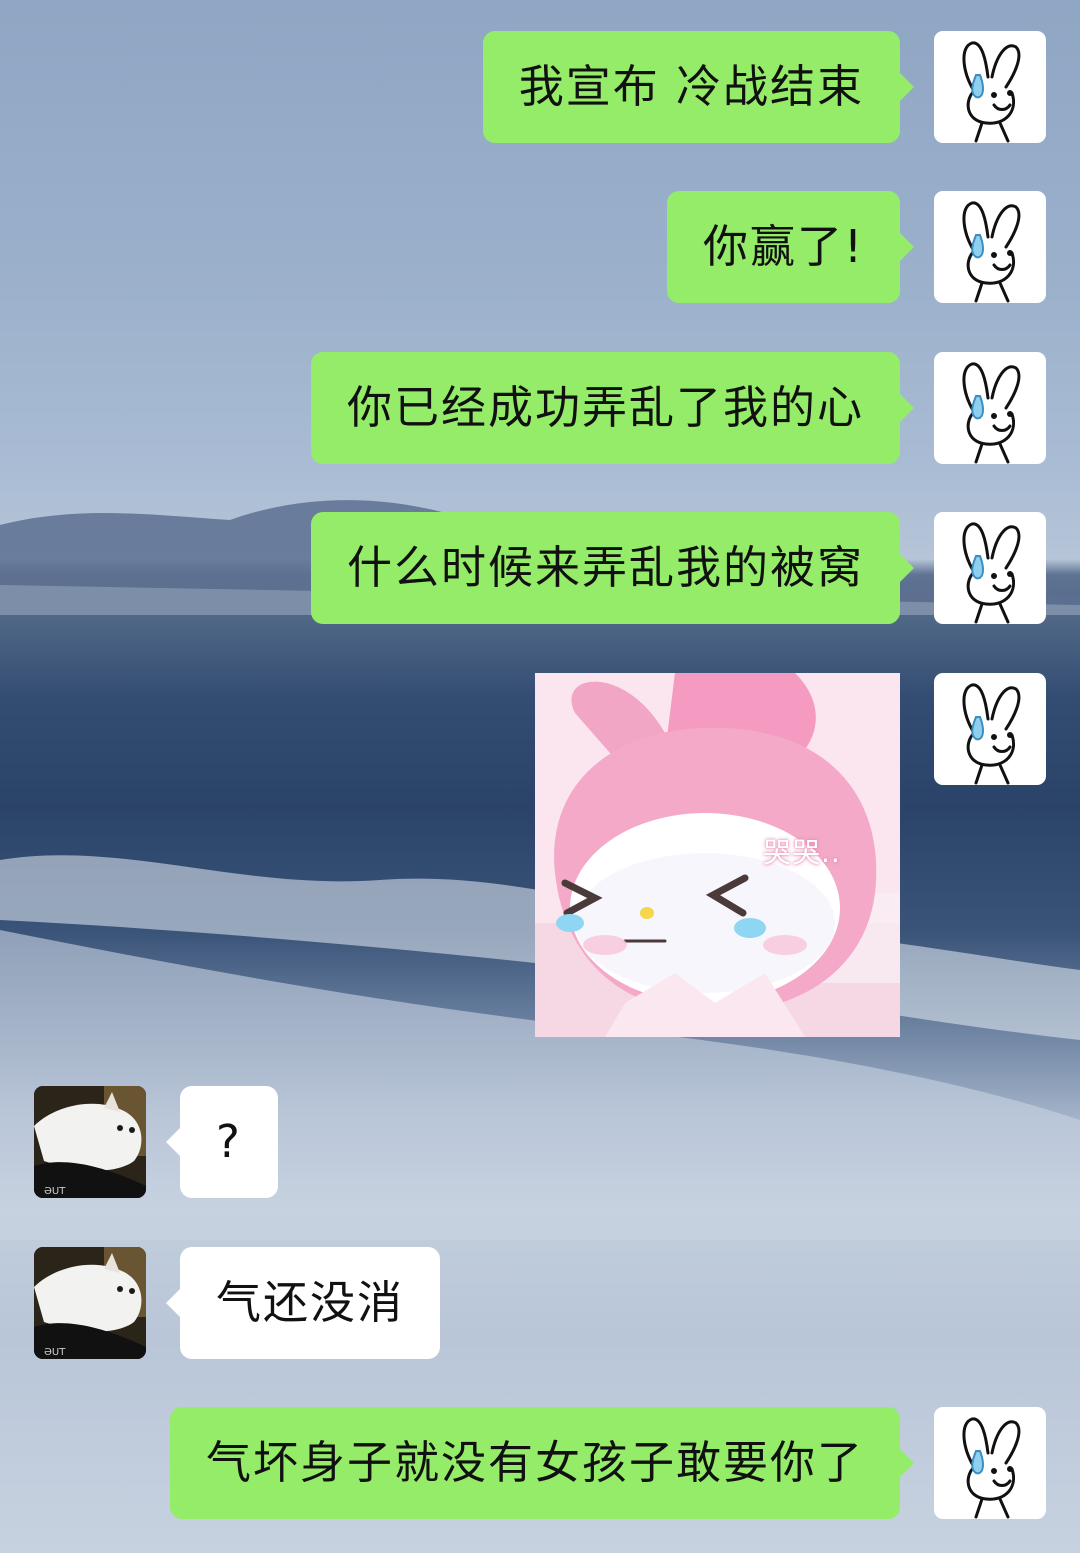  I want to click on message-bubble: 你已经成功弄乱了我的心, so click(612, 408).